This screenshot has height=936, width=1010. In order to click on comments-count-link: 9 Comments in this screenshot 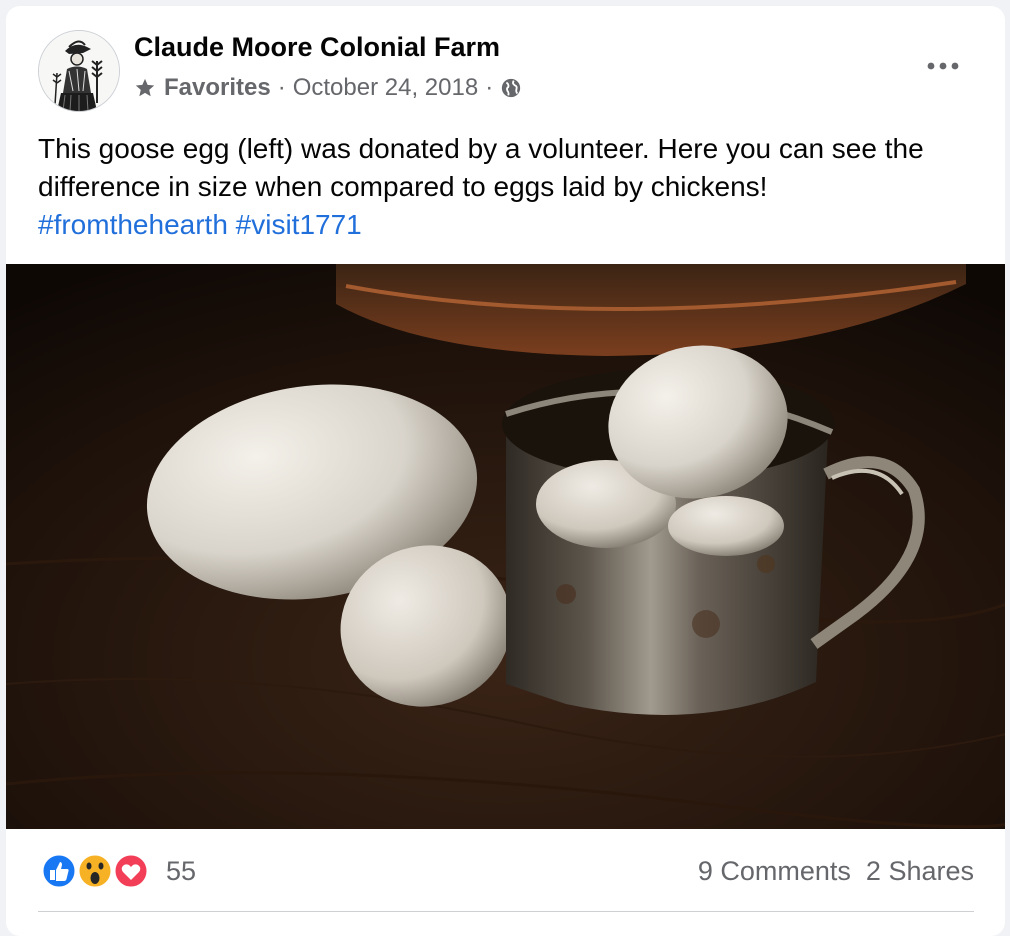, I will do `click(774, 871)`.